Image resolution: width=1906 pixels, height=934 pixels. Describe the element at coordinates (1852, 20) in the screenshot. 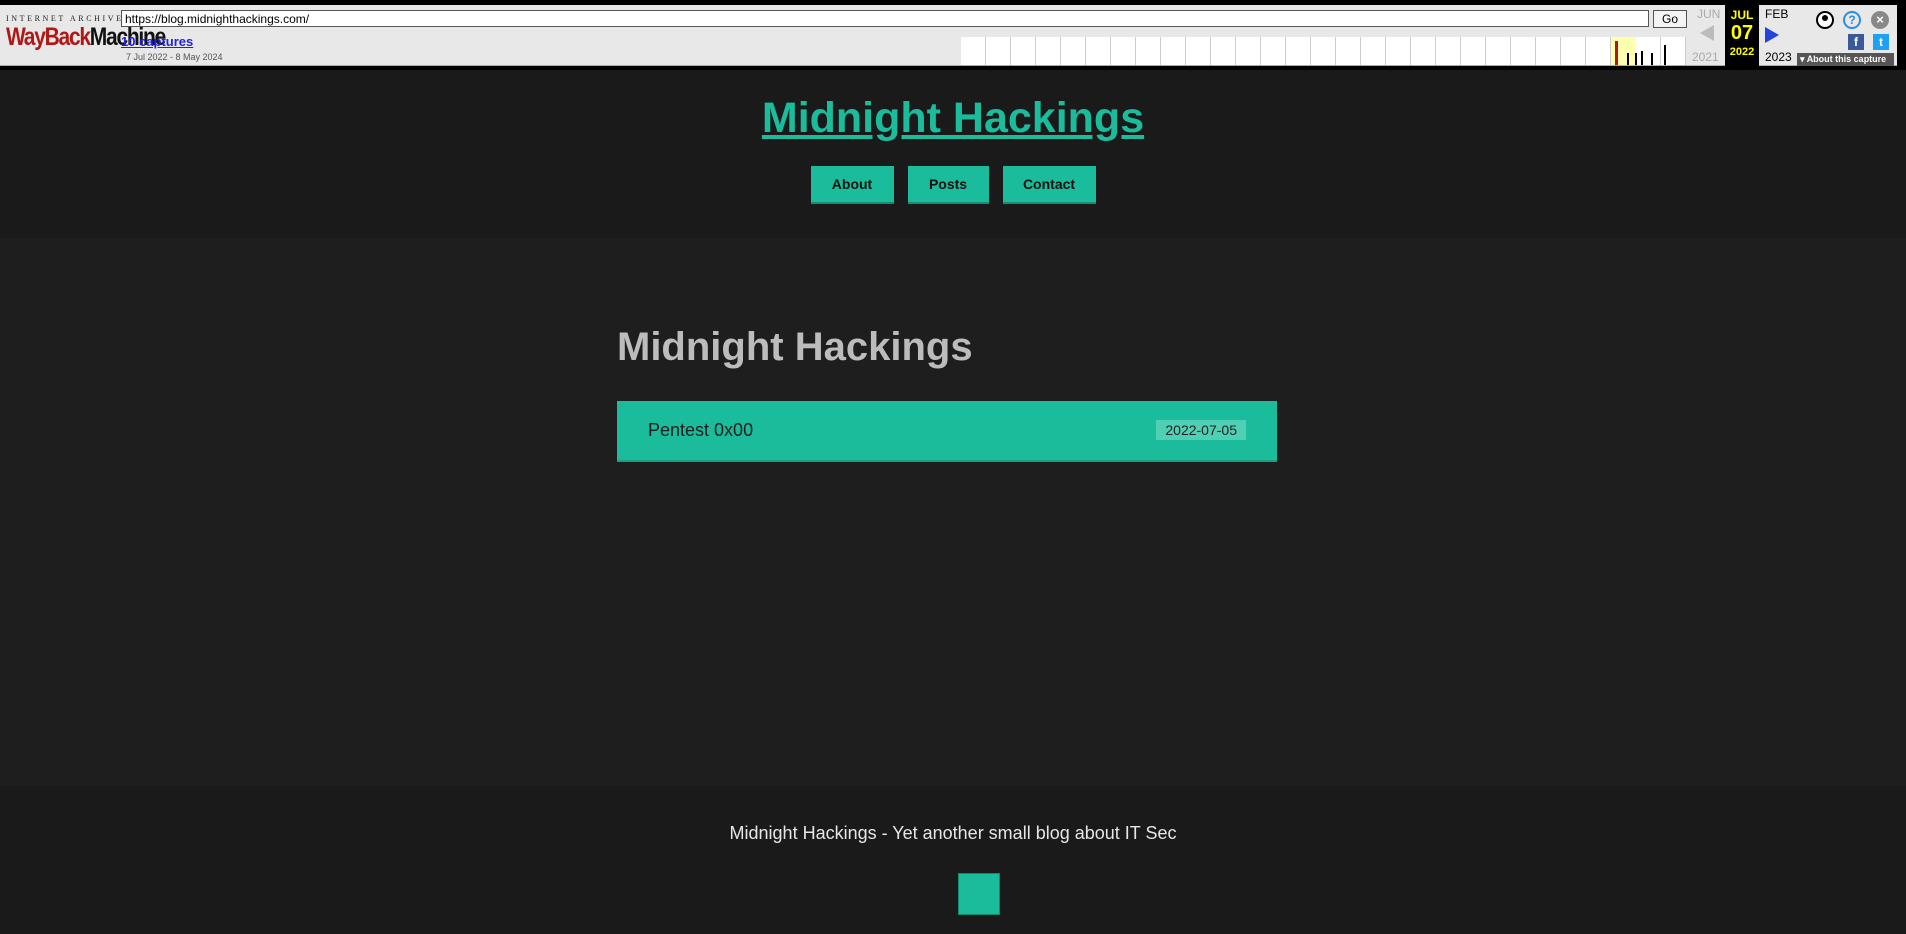

I see `help-icon: ?` at that location.